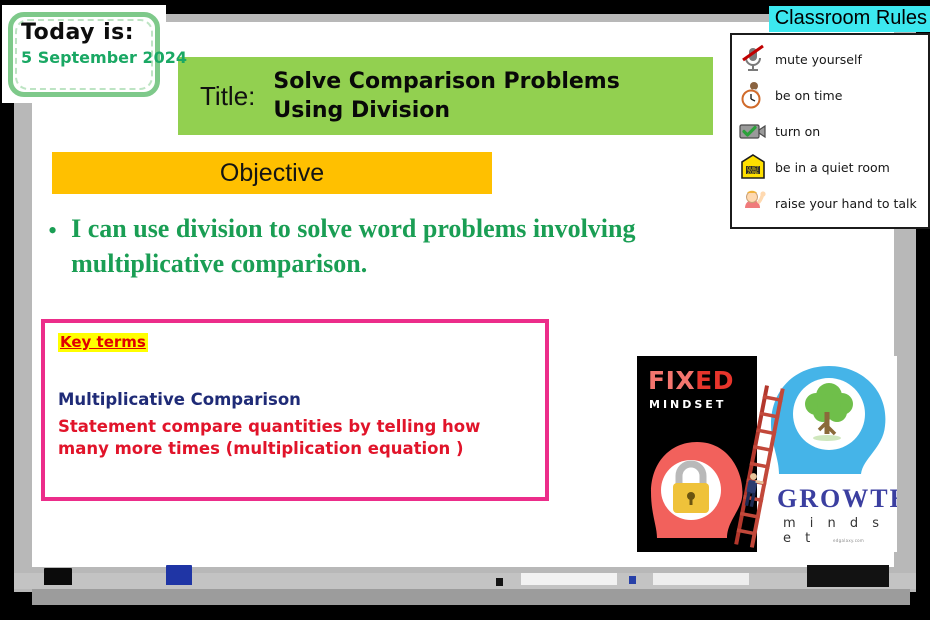 This screenshot has width=930, height=620. I want to click on rule-label-on-time: be on time, so click(809, 95).